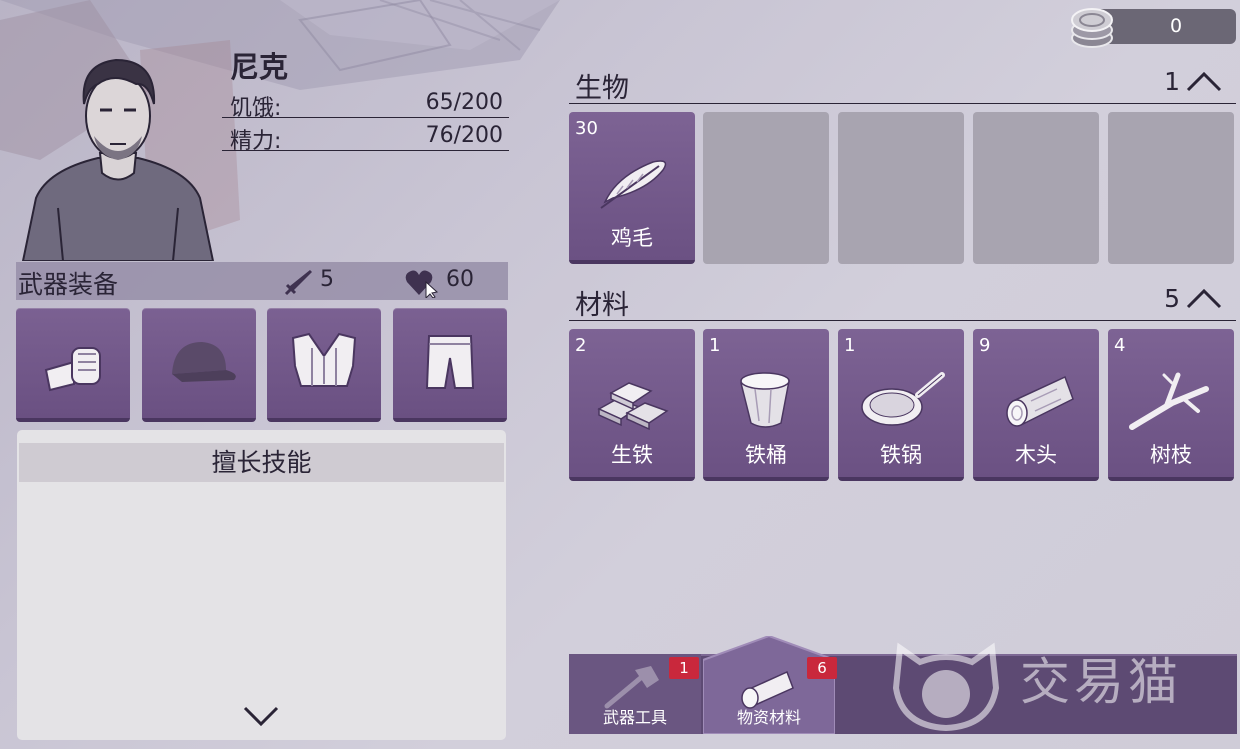  Describe the element at coordinates (822, 668) in the screenshot. I see `tab-badge: 6` at that location.